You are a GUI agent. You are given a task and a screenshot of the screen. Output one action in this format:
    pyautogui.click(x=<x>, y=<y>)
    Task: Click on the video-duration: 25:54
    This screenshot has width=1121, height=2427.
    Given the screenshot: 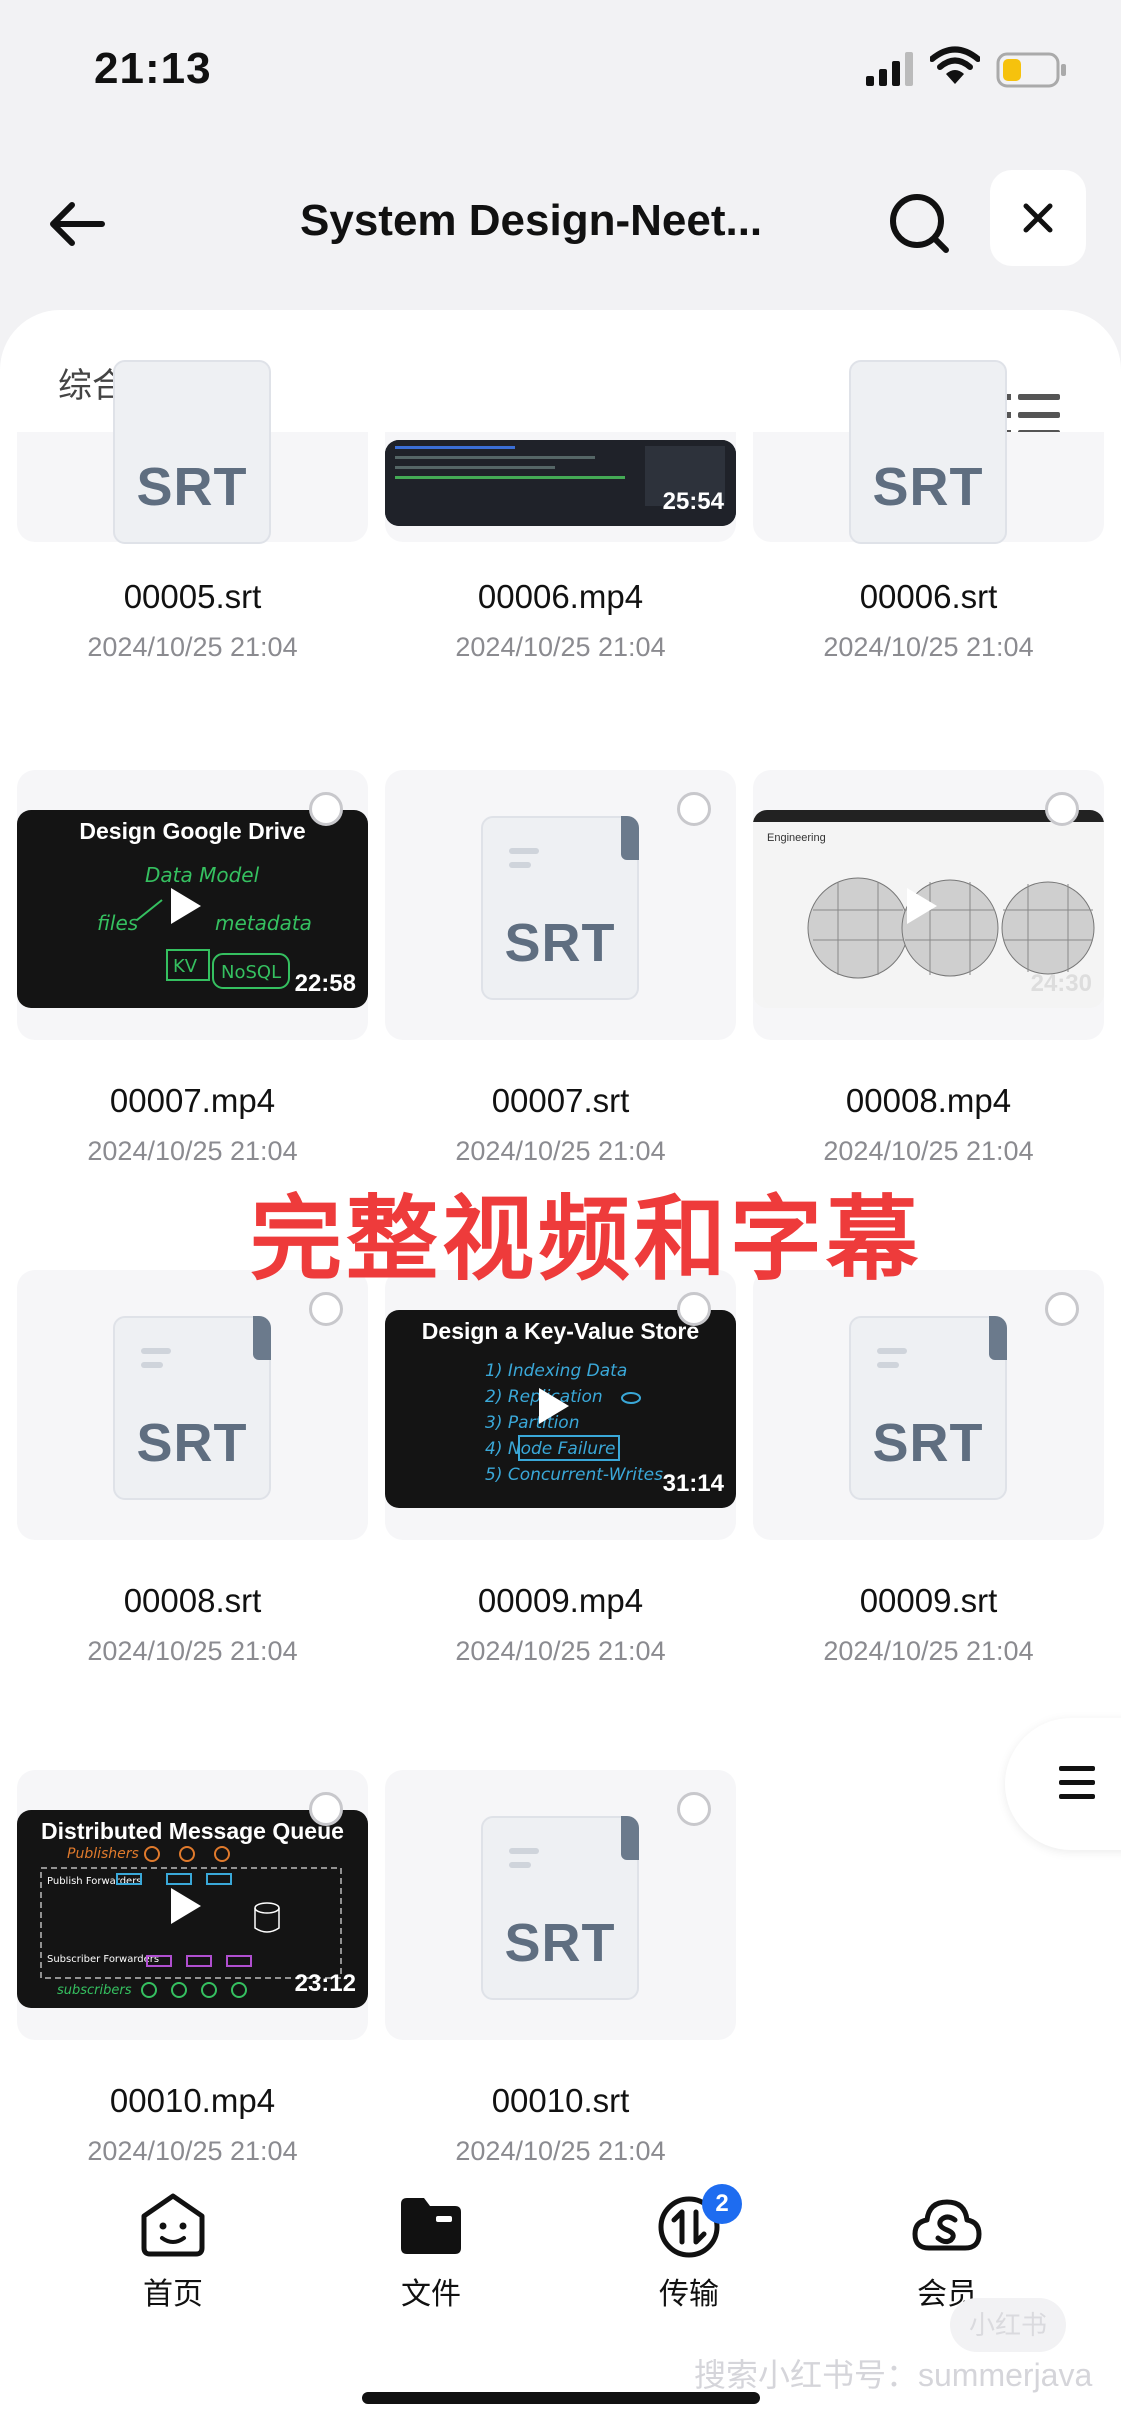 What is the action you would take?
    pyautogui.click(x=693, y=501)
    